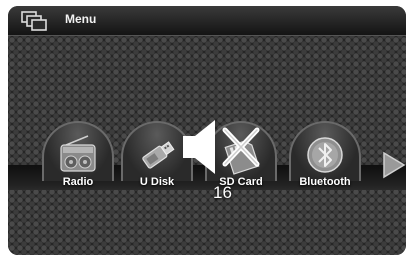 The width and height of the screenshot is (409, 257). I want to click on right-arrow-icon, so click(393, 165).